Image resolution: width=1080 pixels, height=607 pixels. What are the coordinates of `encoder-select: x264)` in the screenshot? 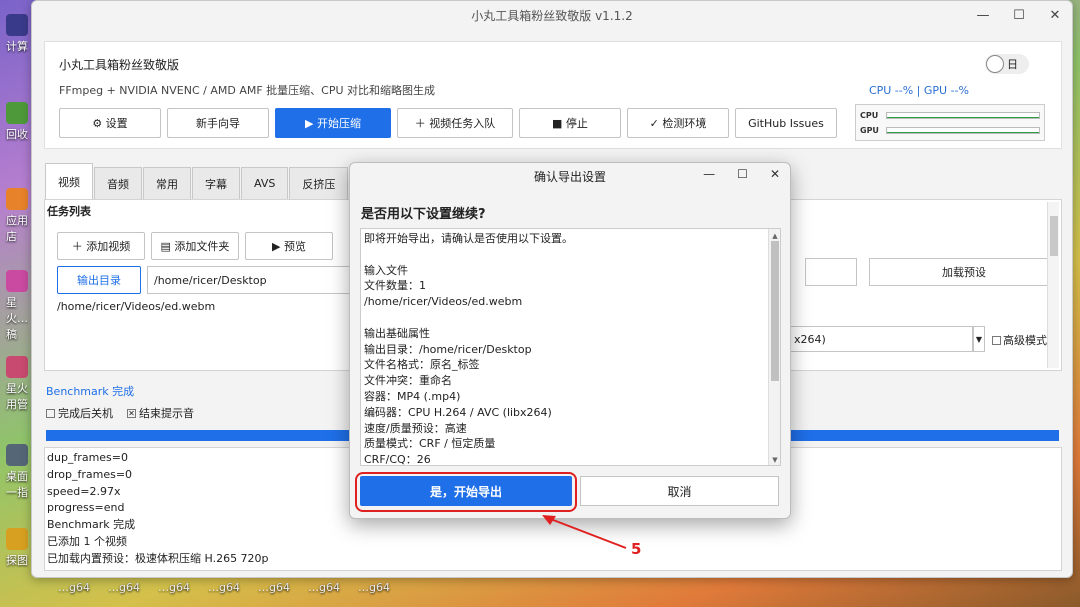 It's located at (881, 339).